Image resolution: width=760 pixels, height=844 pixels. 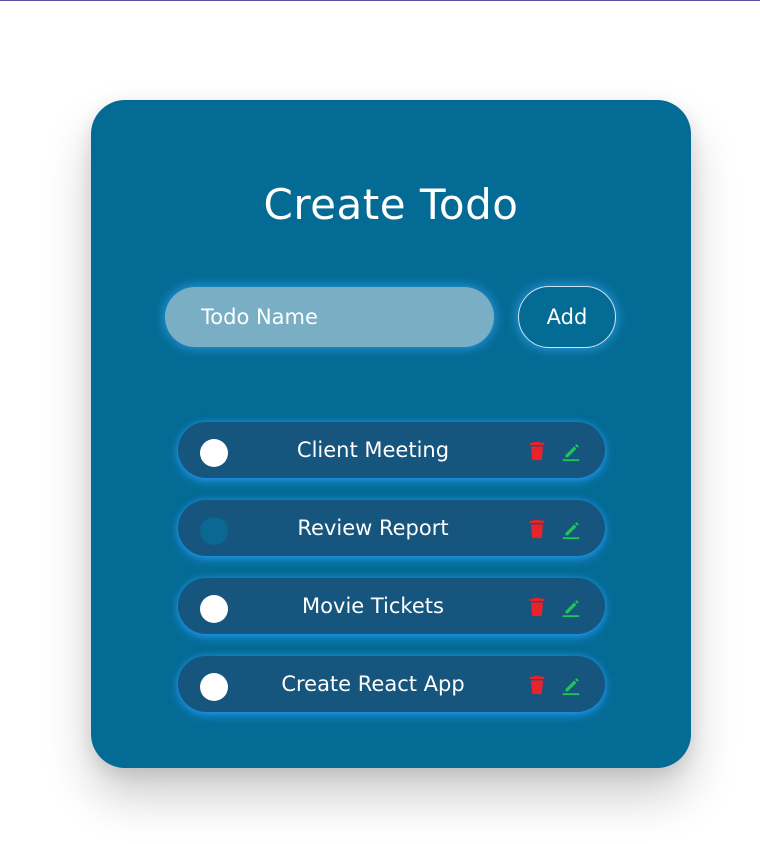 I want to click on todo-item: Client Meeting, so click(x=391, y=450).